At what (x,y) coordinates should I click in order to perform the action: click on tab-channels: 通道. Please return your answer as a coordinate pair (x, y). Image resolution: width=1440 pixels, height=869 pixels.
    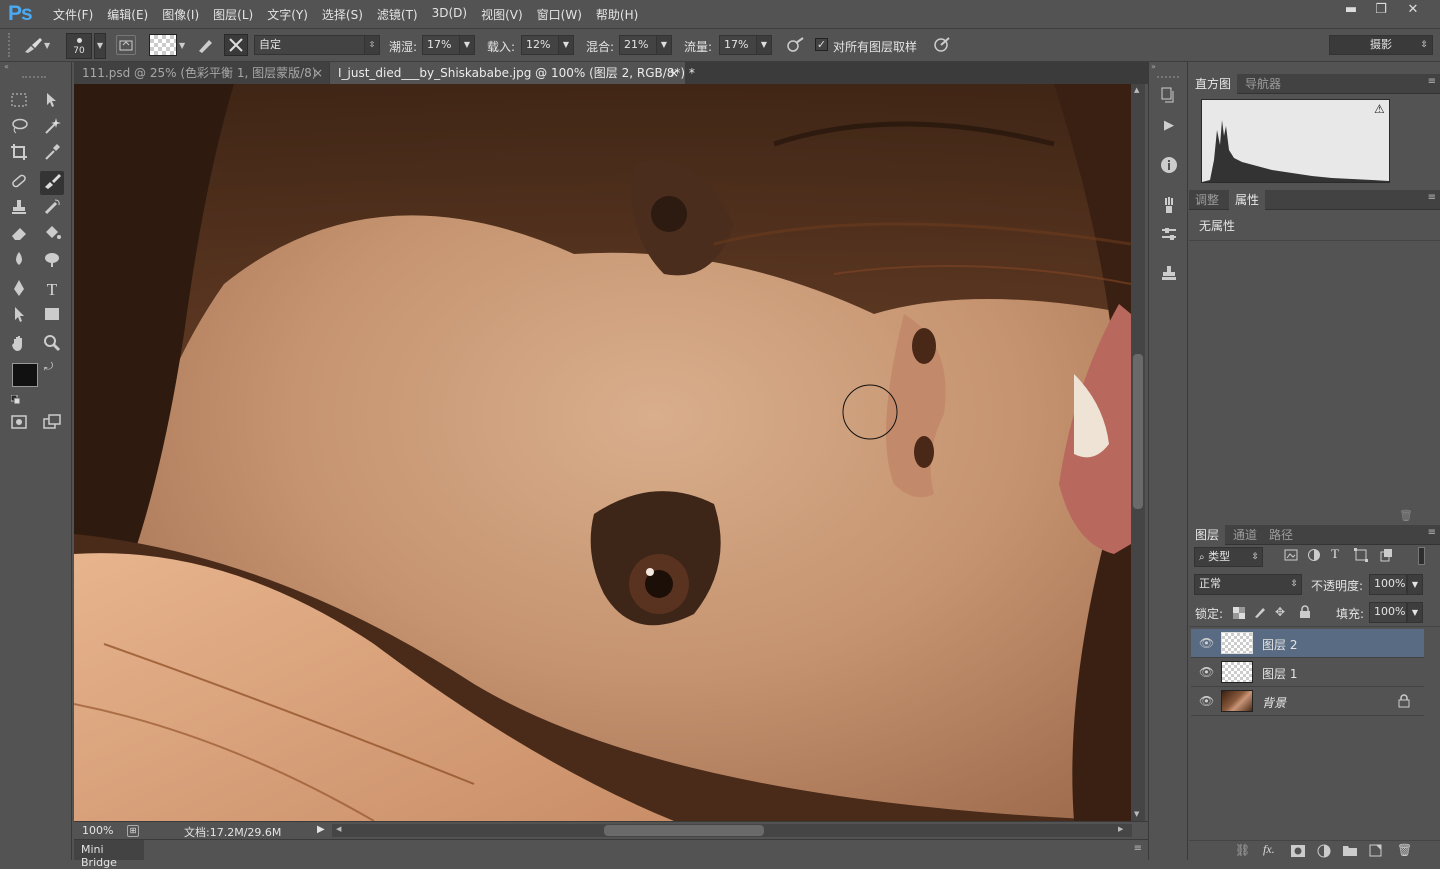
    Looking at the image, I should click on (1245, 535).